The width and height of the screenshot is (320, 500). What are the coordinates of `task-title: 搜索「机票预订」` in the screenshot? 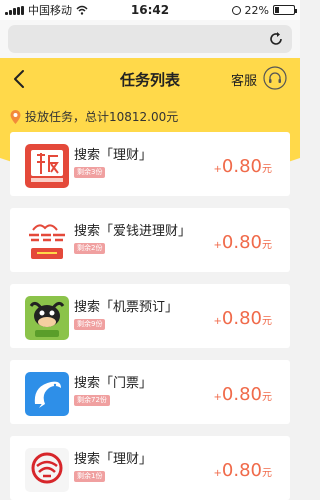 It's located at (126, 307).